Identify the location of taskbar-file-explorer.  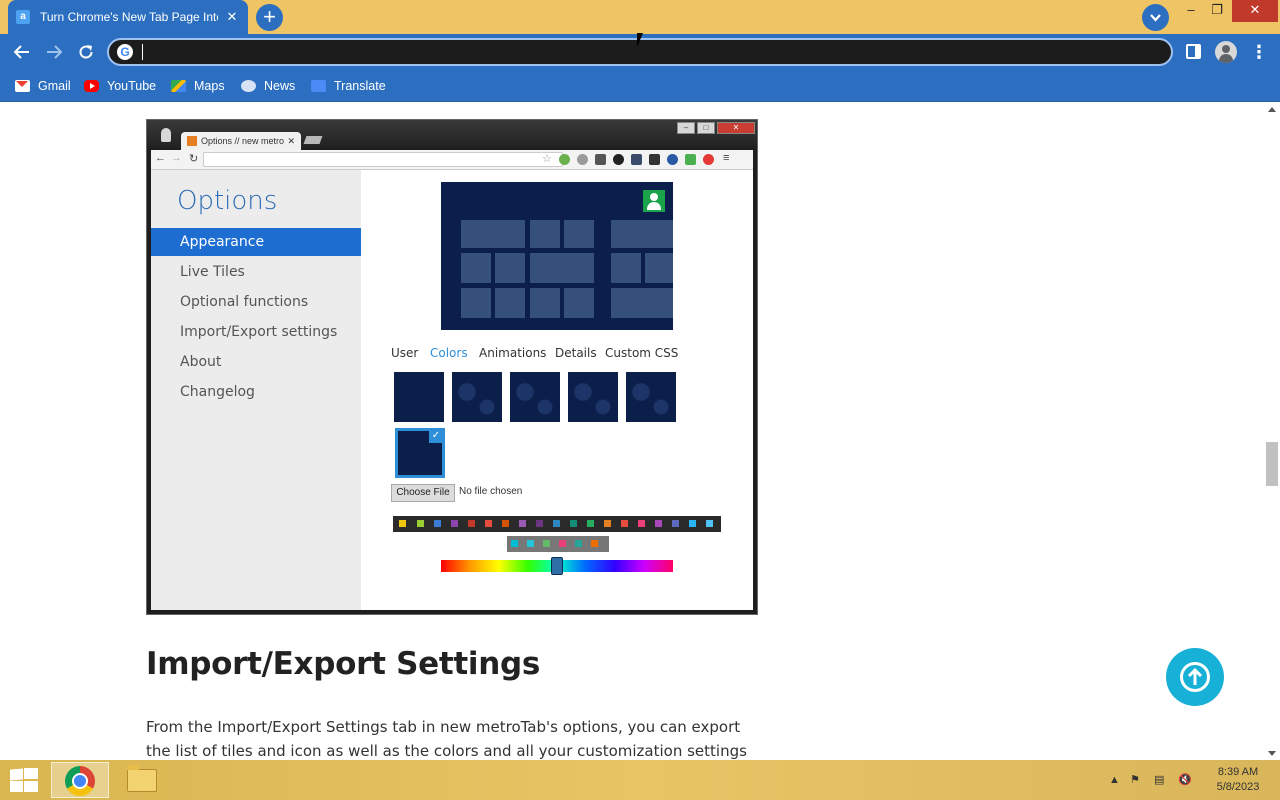
(142, 780).